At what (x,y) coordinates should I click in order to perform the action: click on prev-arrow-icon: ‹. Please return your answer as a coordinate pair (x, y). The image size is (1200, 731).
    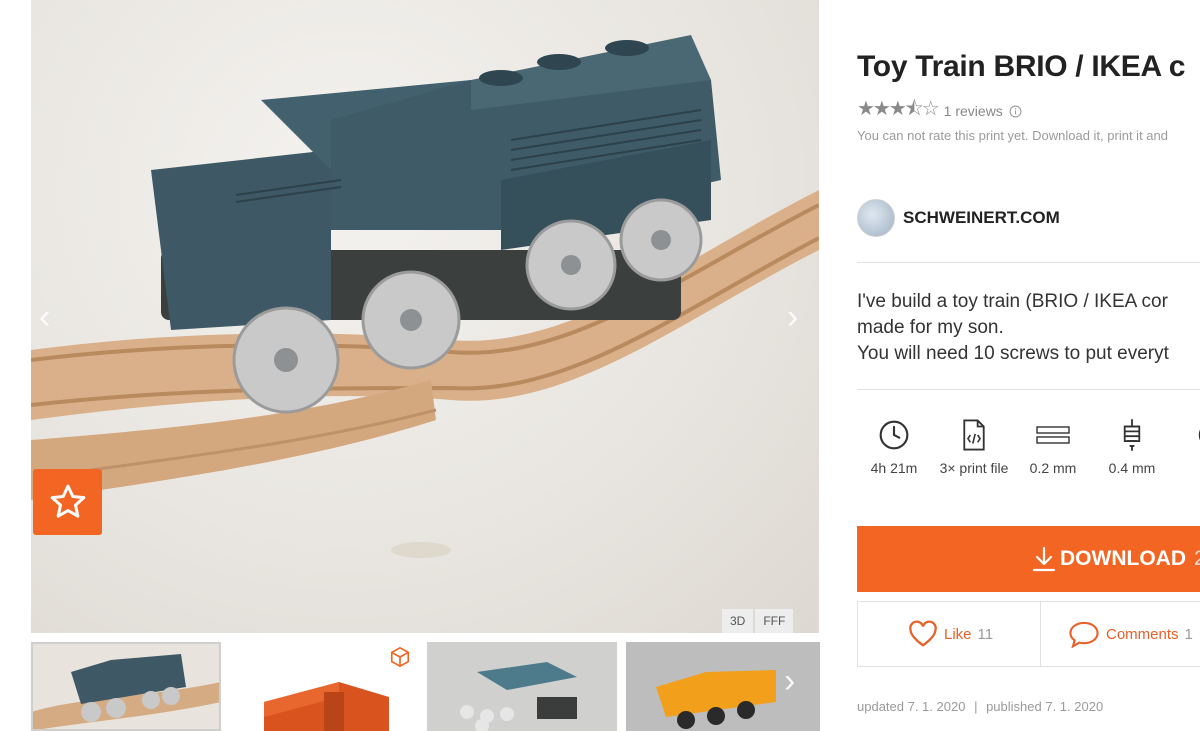
    Looking at the image, I should click on (44, 317).